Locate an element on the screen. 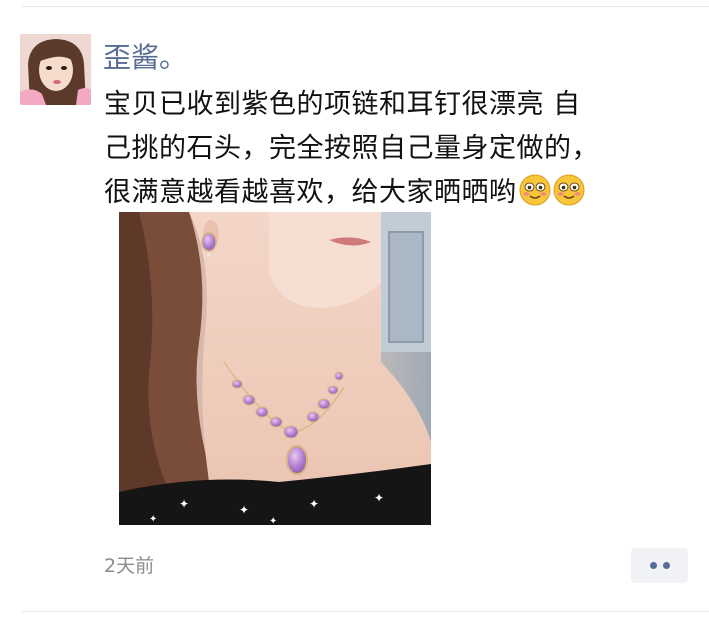 This screenshot has height=620, width=709. post-text-line: 己挑的石头，完全按照自己量身定做的， is located at coordinates (351, 148).